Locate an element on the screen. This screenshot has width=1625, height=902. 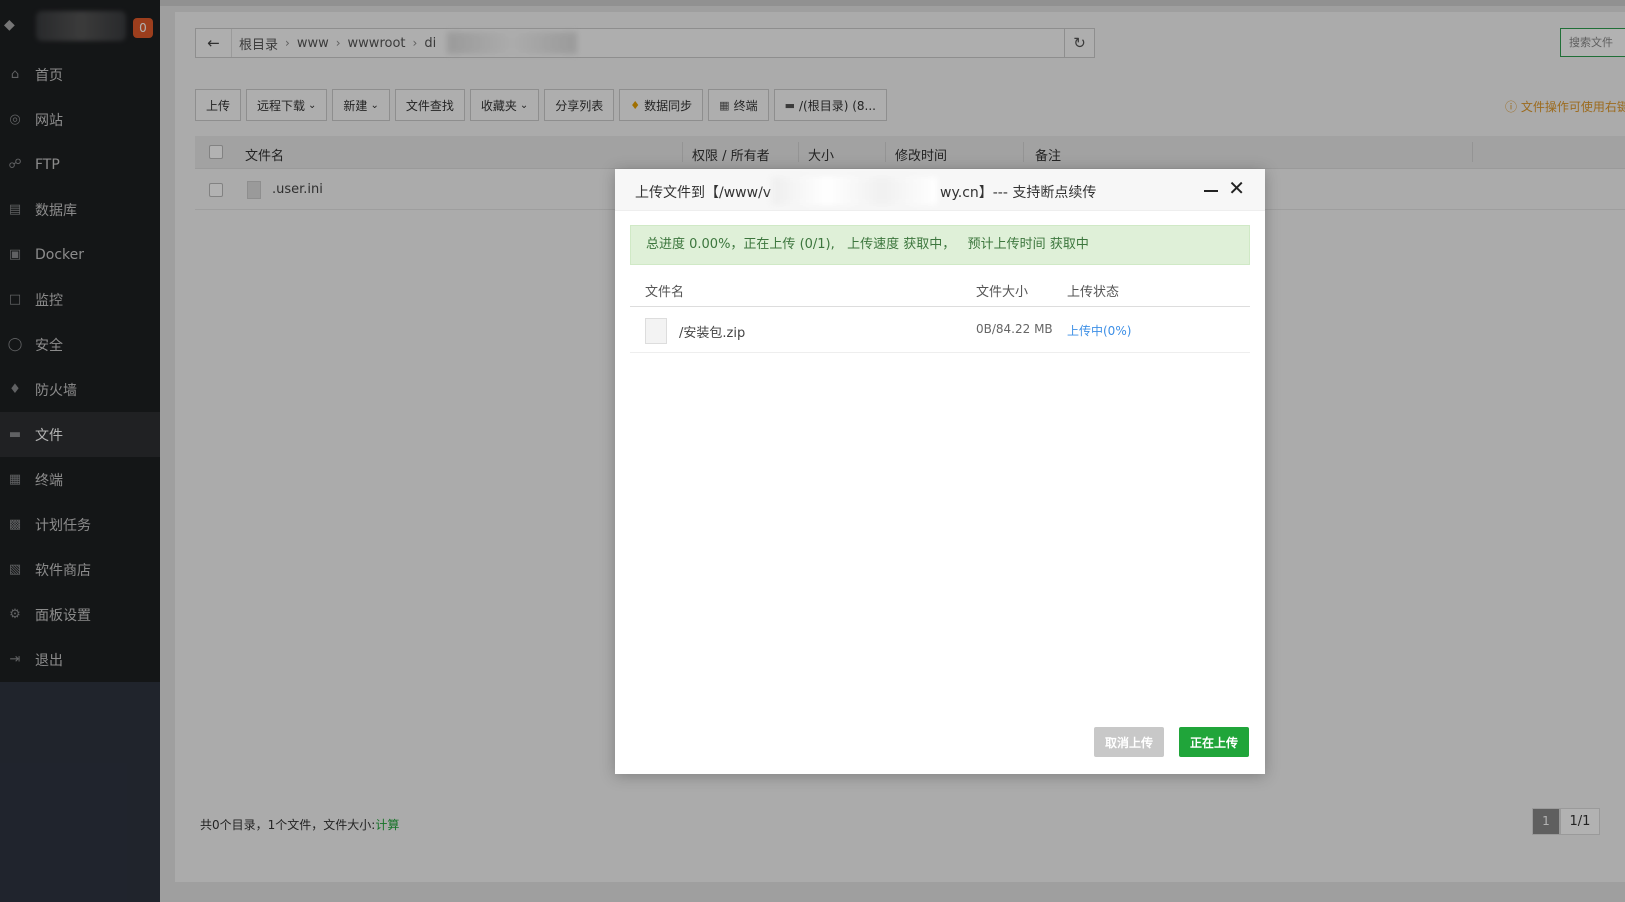
start-upload-button: 正在上传 is located at coordinates (1214, 742).